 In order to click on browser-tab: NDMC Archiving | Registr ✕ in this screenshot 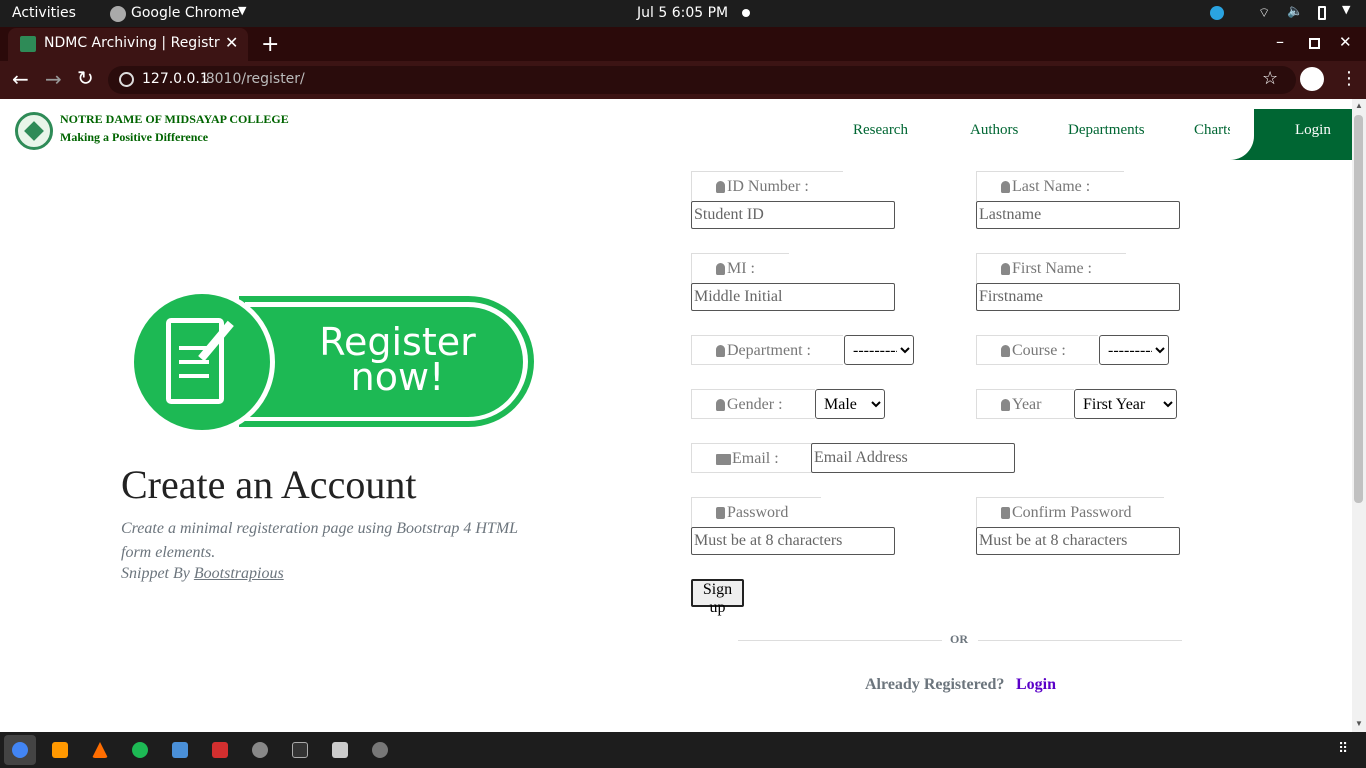, I will do `click(128, 44)`.